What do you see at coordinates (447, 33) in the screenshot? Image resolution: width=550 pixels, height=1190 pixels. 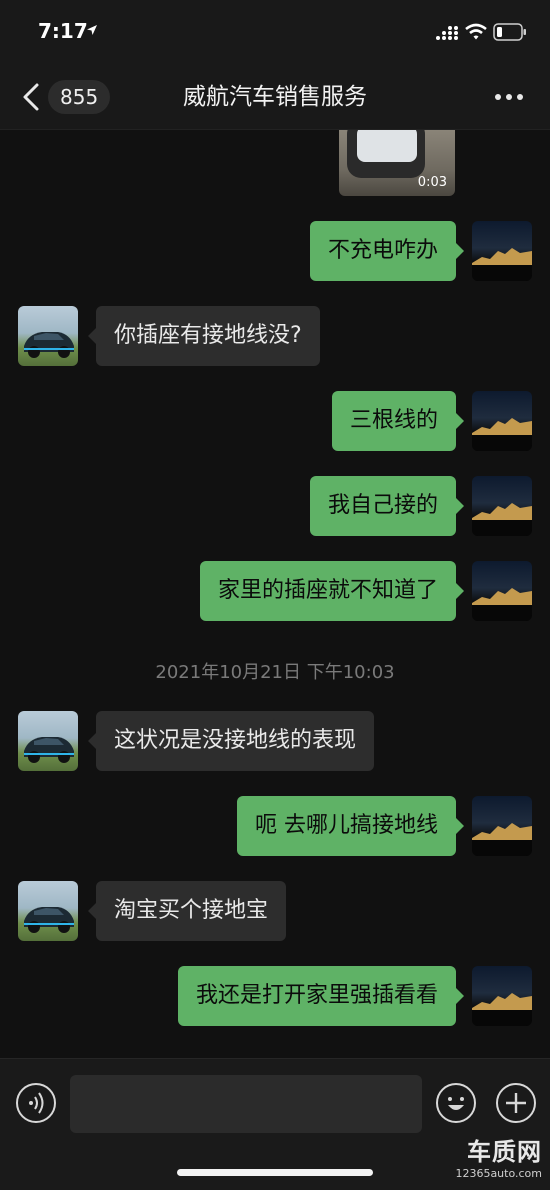 I see `signal-icon` at bounding box center [447, 33].